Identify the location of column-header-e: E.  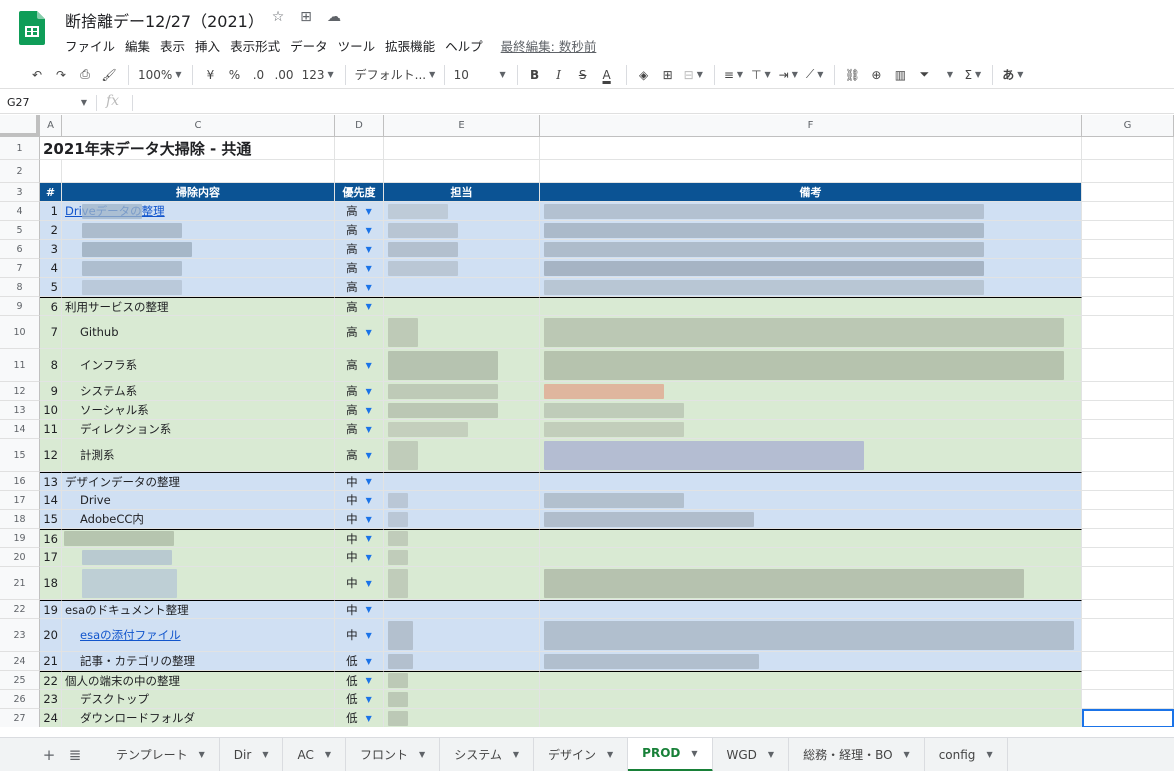
(462, 126).